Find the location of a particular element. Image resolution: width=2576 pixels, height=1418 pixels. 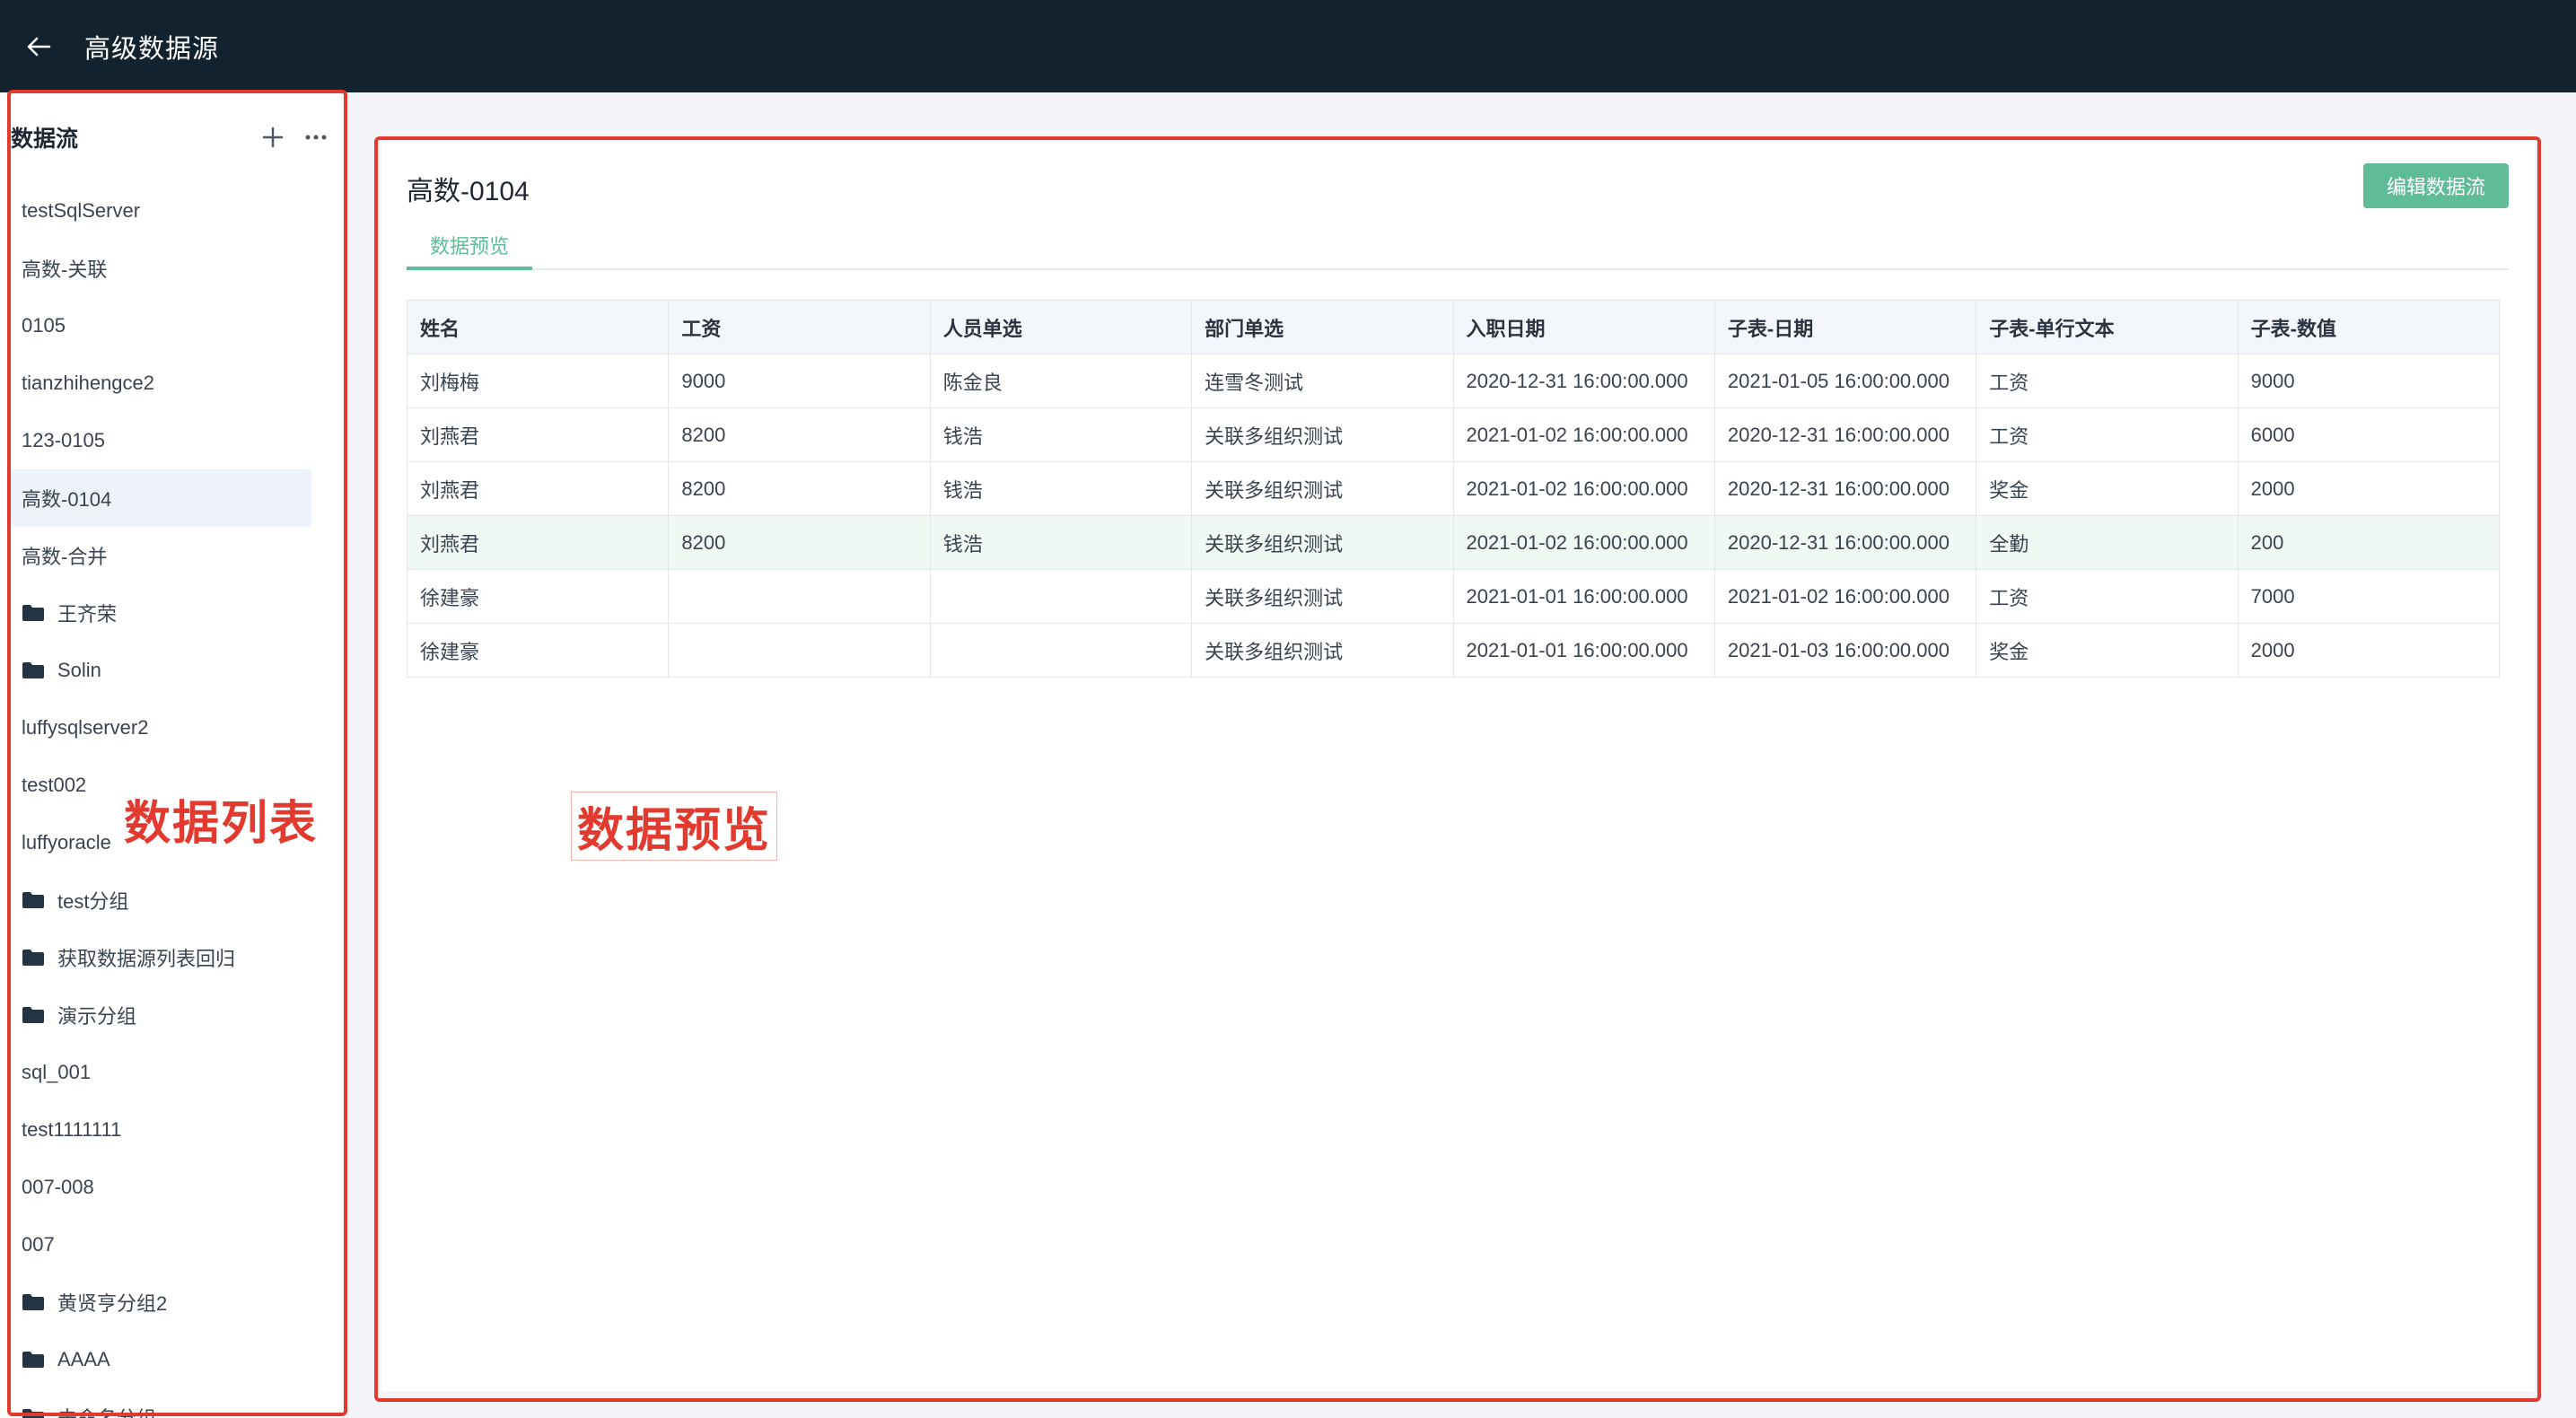

column-header: 子表-日期 is located at coordinates (1845, 327).